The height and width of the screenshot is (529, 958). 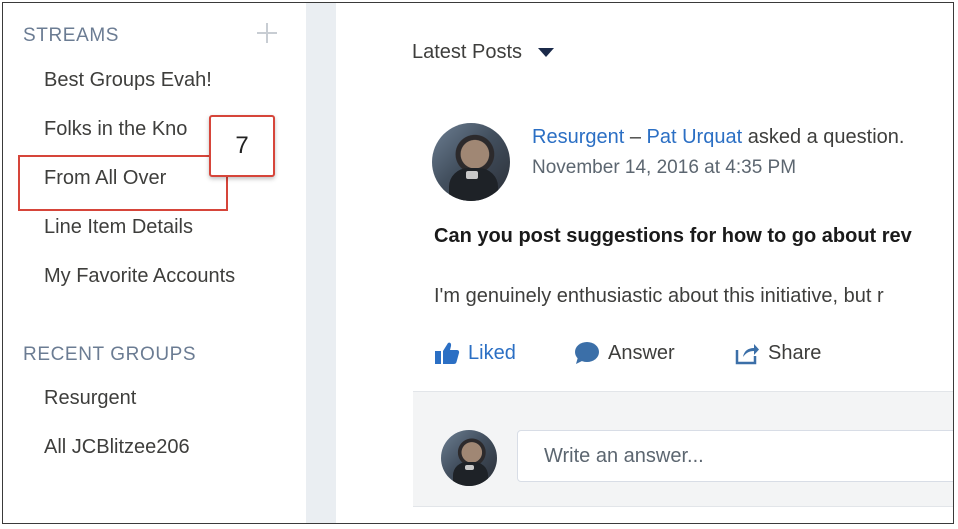 I want to click on sidebar-item-line-item-details: Line Item Details, so click(x=118, y=227).